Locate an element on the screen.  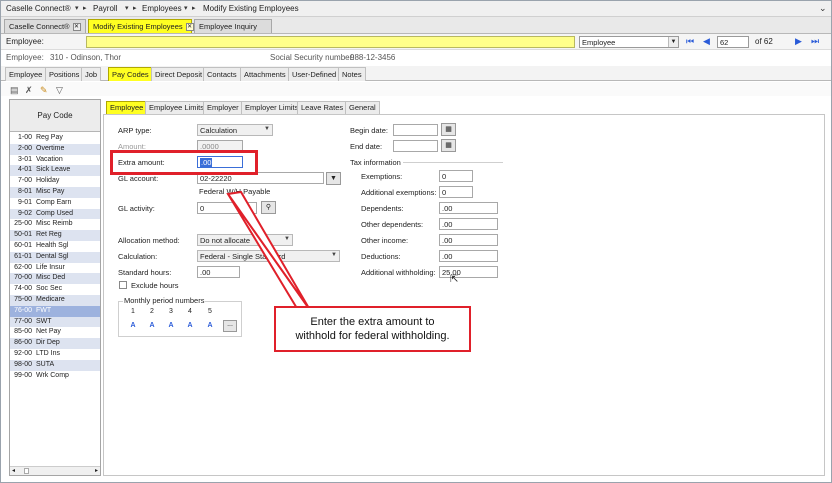
callout-line: Enter the extra amount to is located at coordinates (372, 322).